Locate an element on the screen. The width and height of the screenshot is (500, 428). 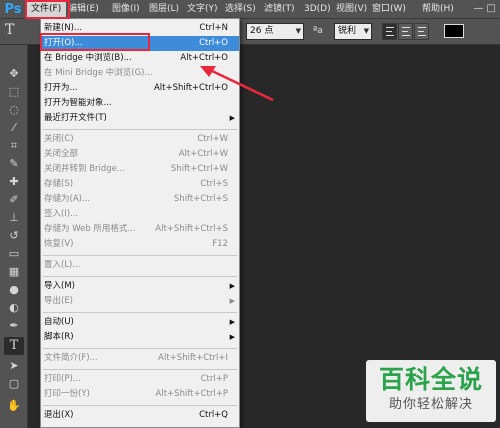
menu-item-label: 打印一份(Y) is located at coordinates (67, 394).